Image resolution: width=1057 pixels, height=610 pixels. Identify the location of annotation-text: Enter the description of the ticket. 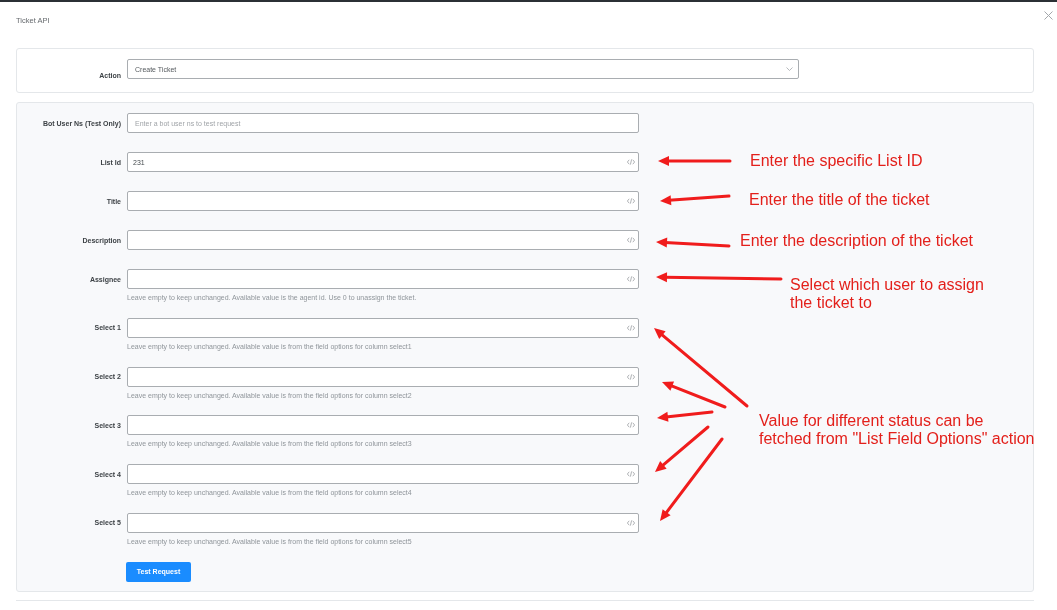
(856, 241).